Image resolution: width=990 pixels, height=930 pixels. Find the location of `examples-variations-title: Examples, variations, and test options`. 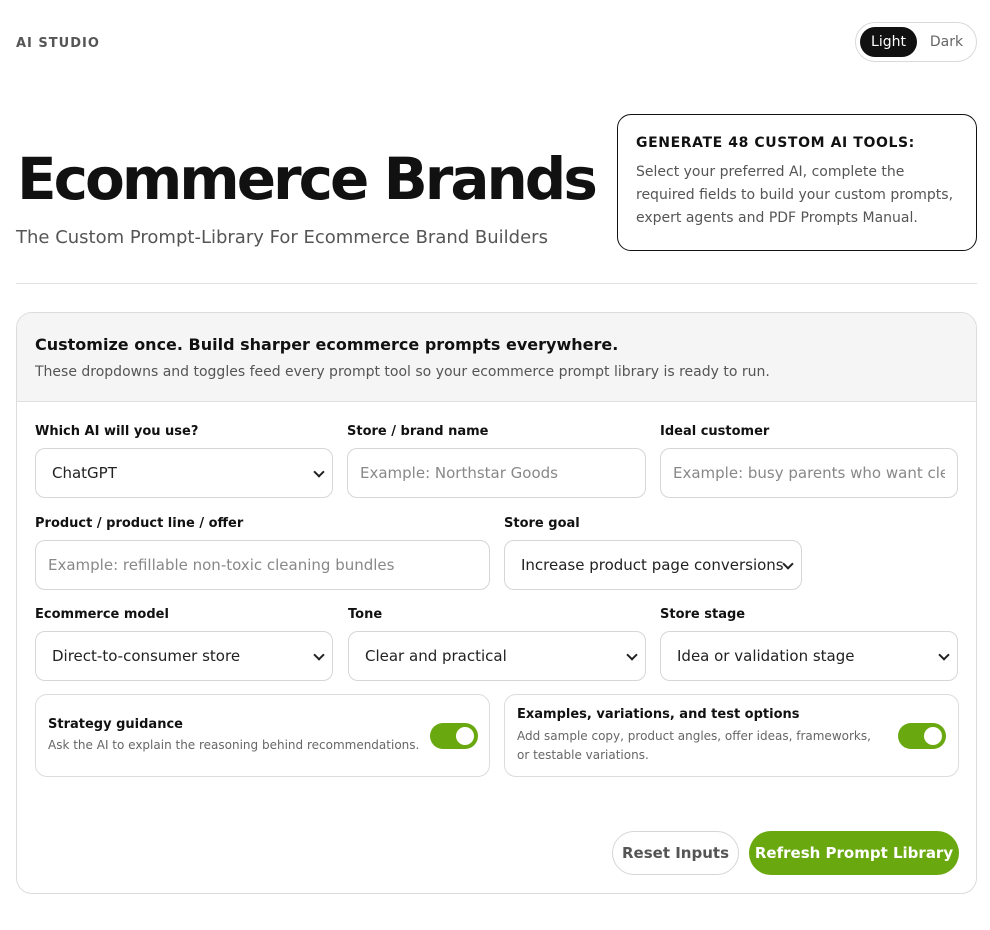

examples-variations-title: Examples, variations, and test options is located at coordinates (658, 714).